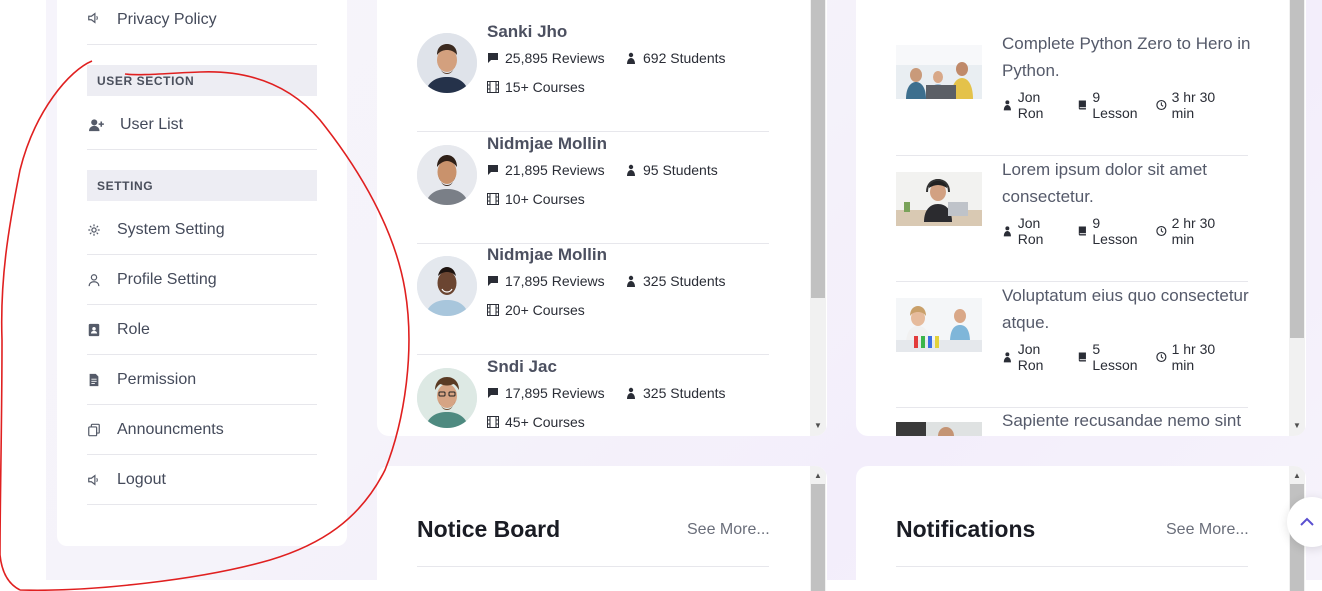 This screenshot has width=1322, height=591. I want to click on courses-scrollbar: ▼, so click(1297, 218).